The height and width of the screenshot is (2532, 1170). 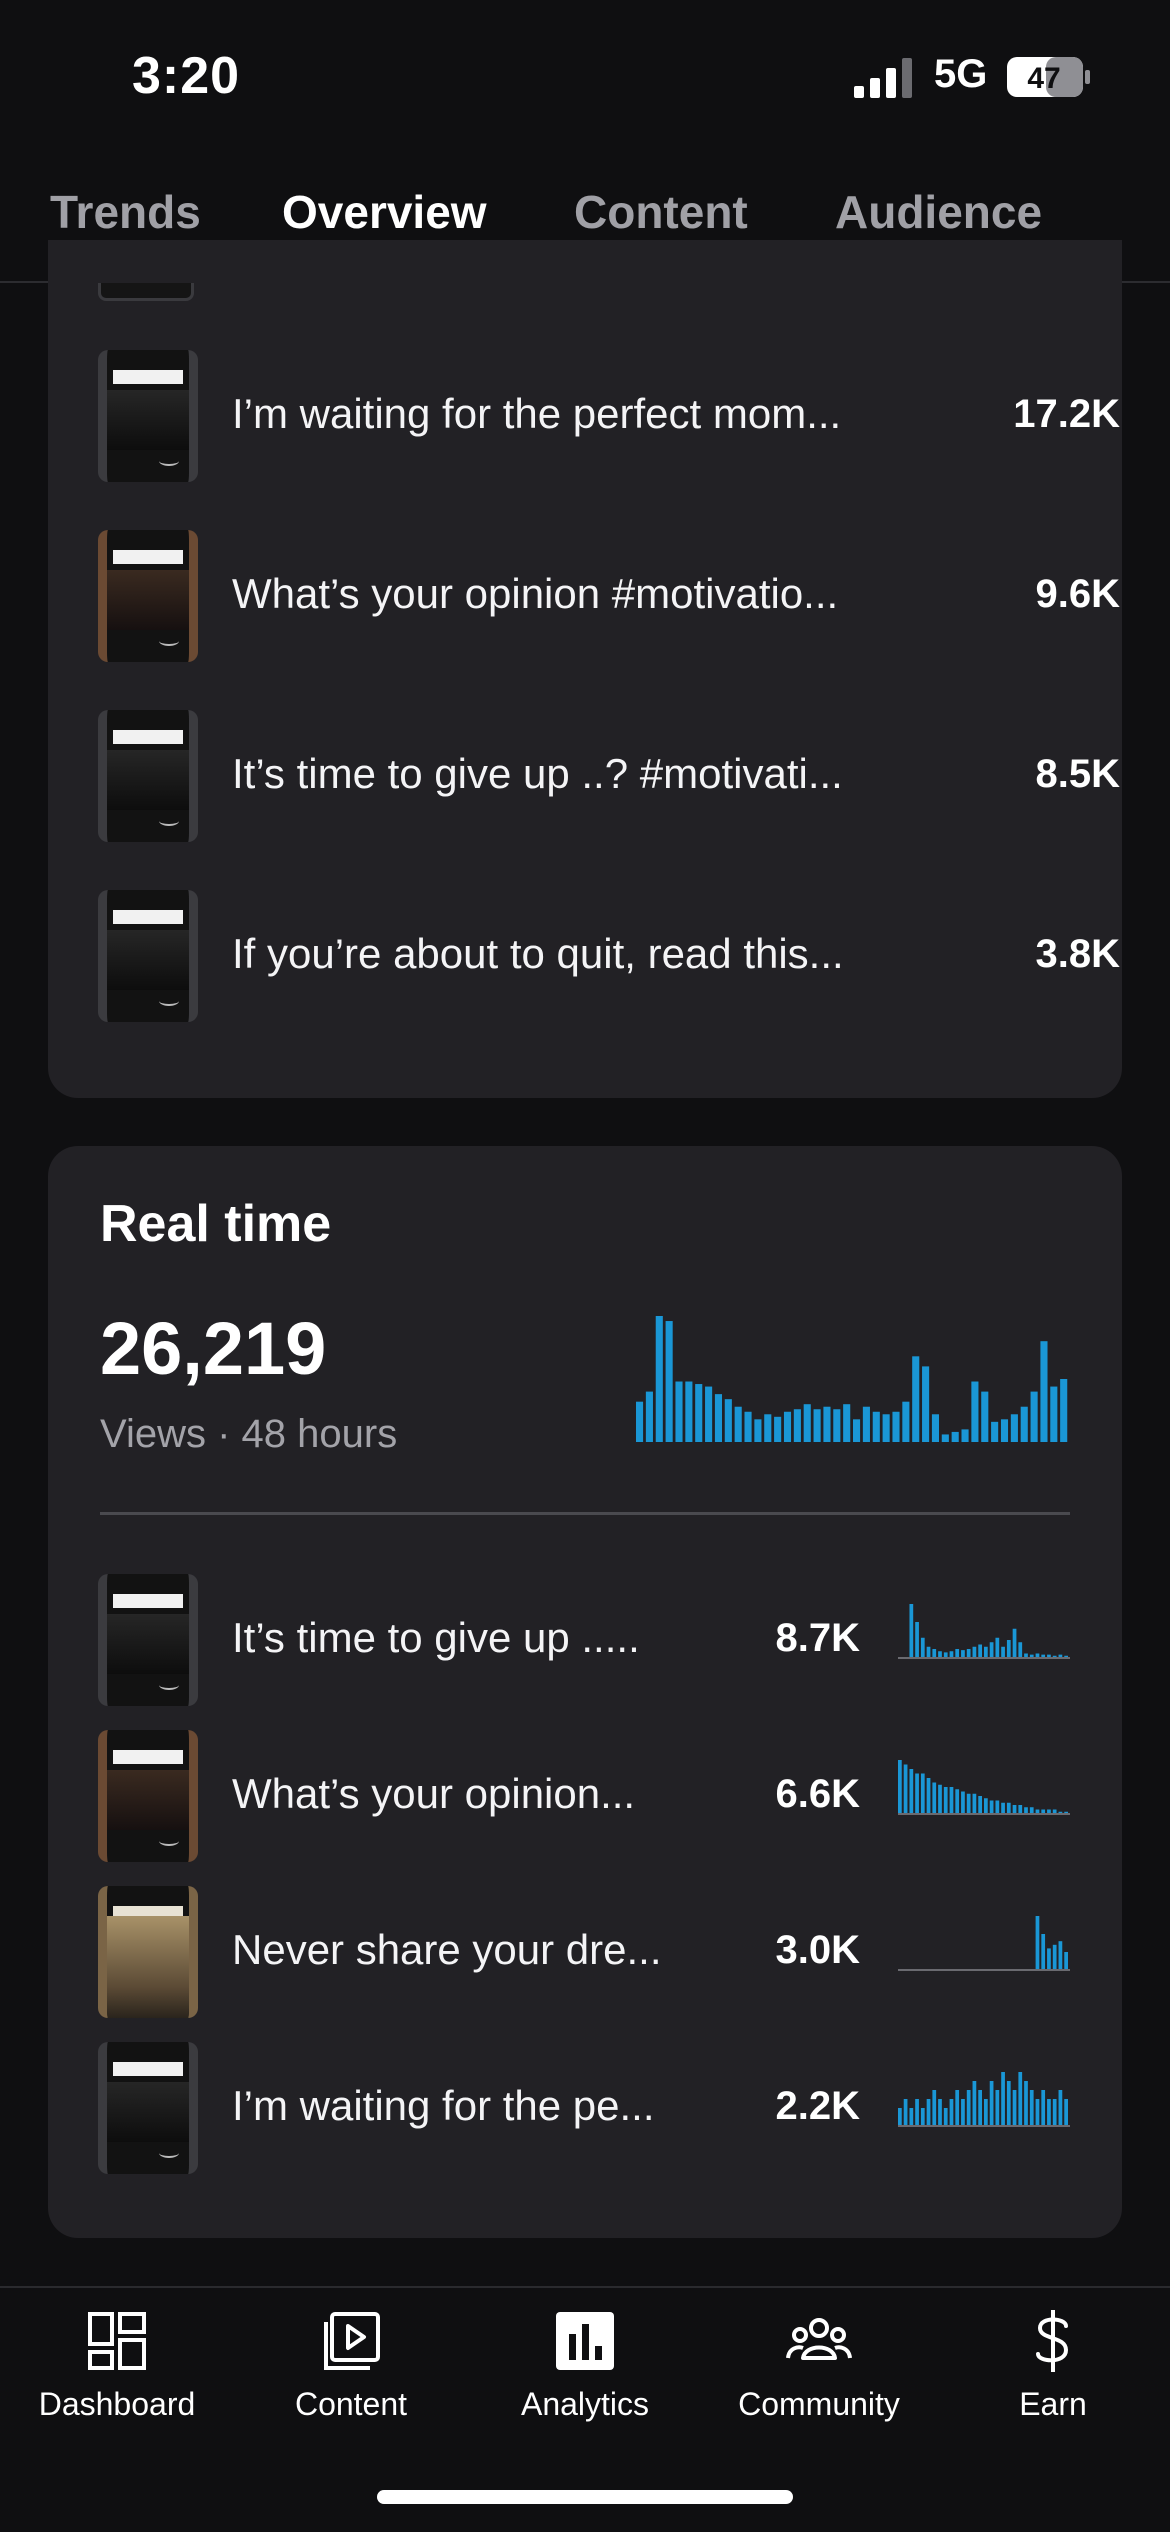 I want to click on nav-label: Analytics, so click(x=585, y=2404).